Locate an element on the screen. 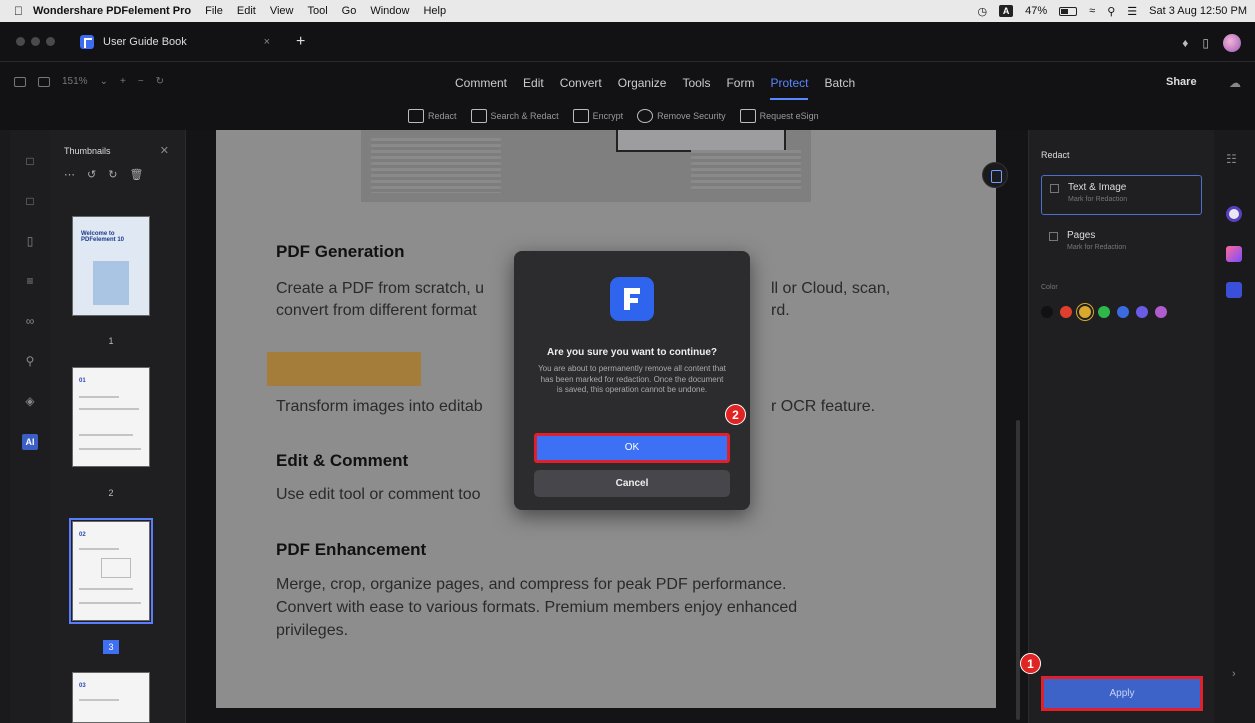  ai-chat-icon is located at coordinates (1234, 214).